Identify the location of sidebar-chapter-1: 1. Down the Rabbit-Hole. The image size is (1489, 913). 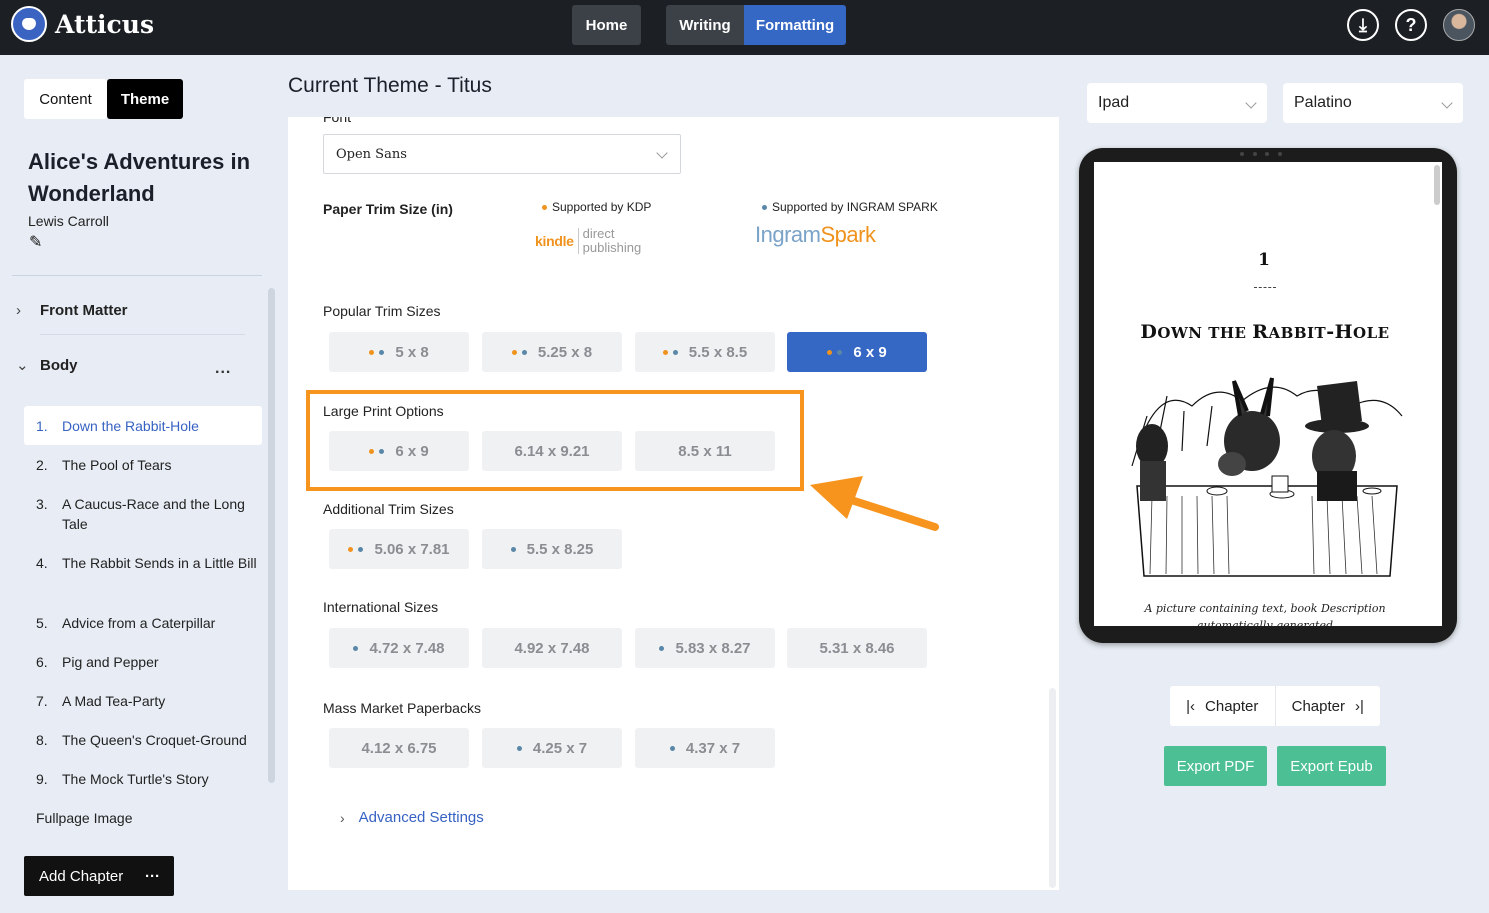
(143, 425).